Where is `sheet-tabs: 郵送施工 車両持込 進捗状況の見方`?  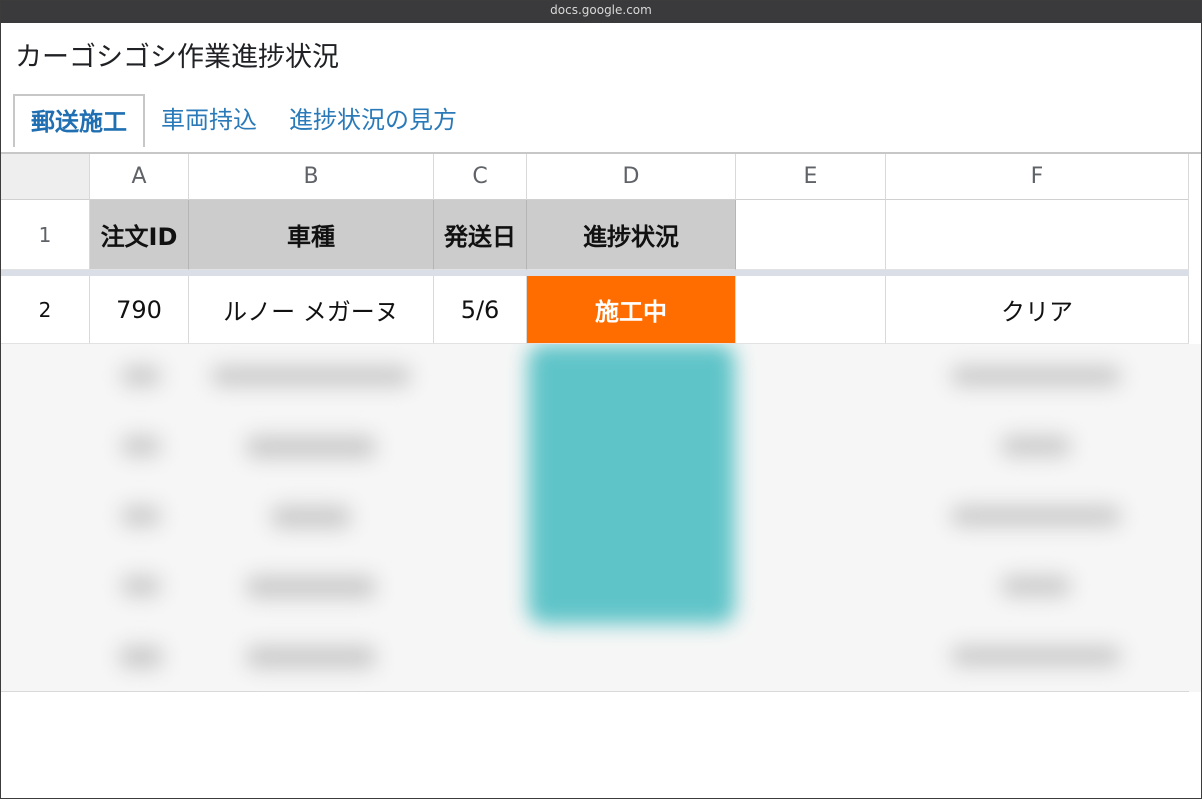 sheet-tabs: 郵送施工 車両持込 進捗状況の見方 is located at coordinates (243, 120).